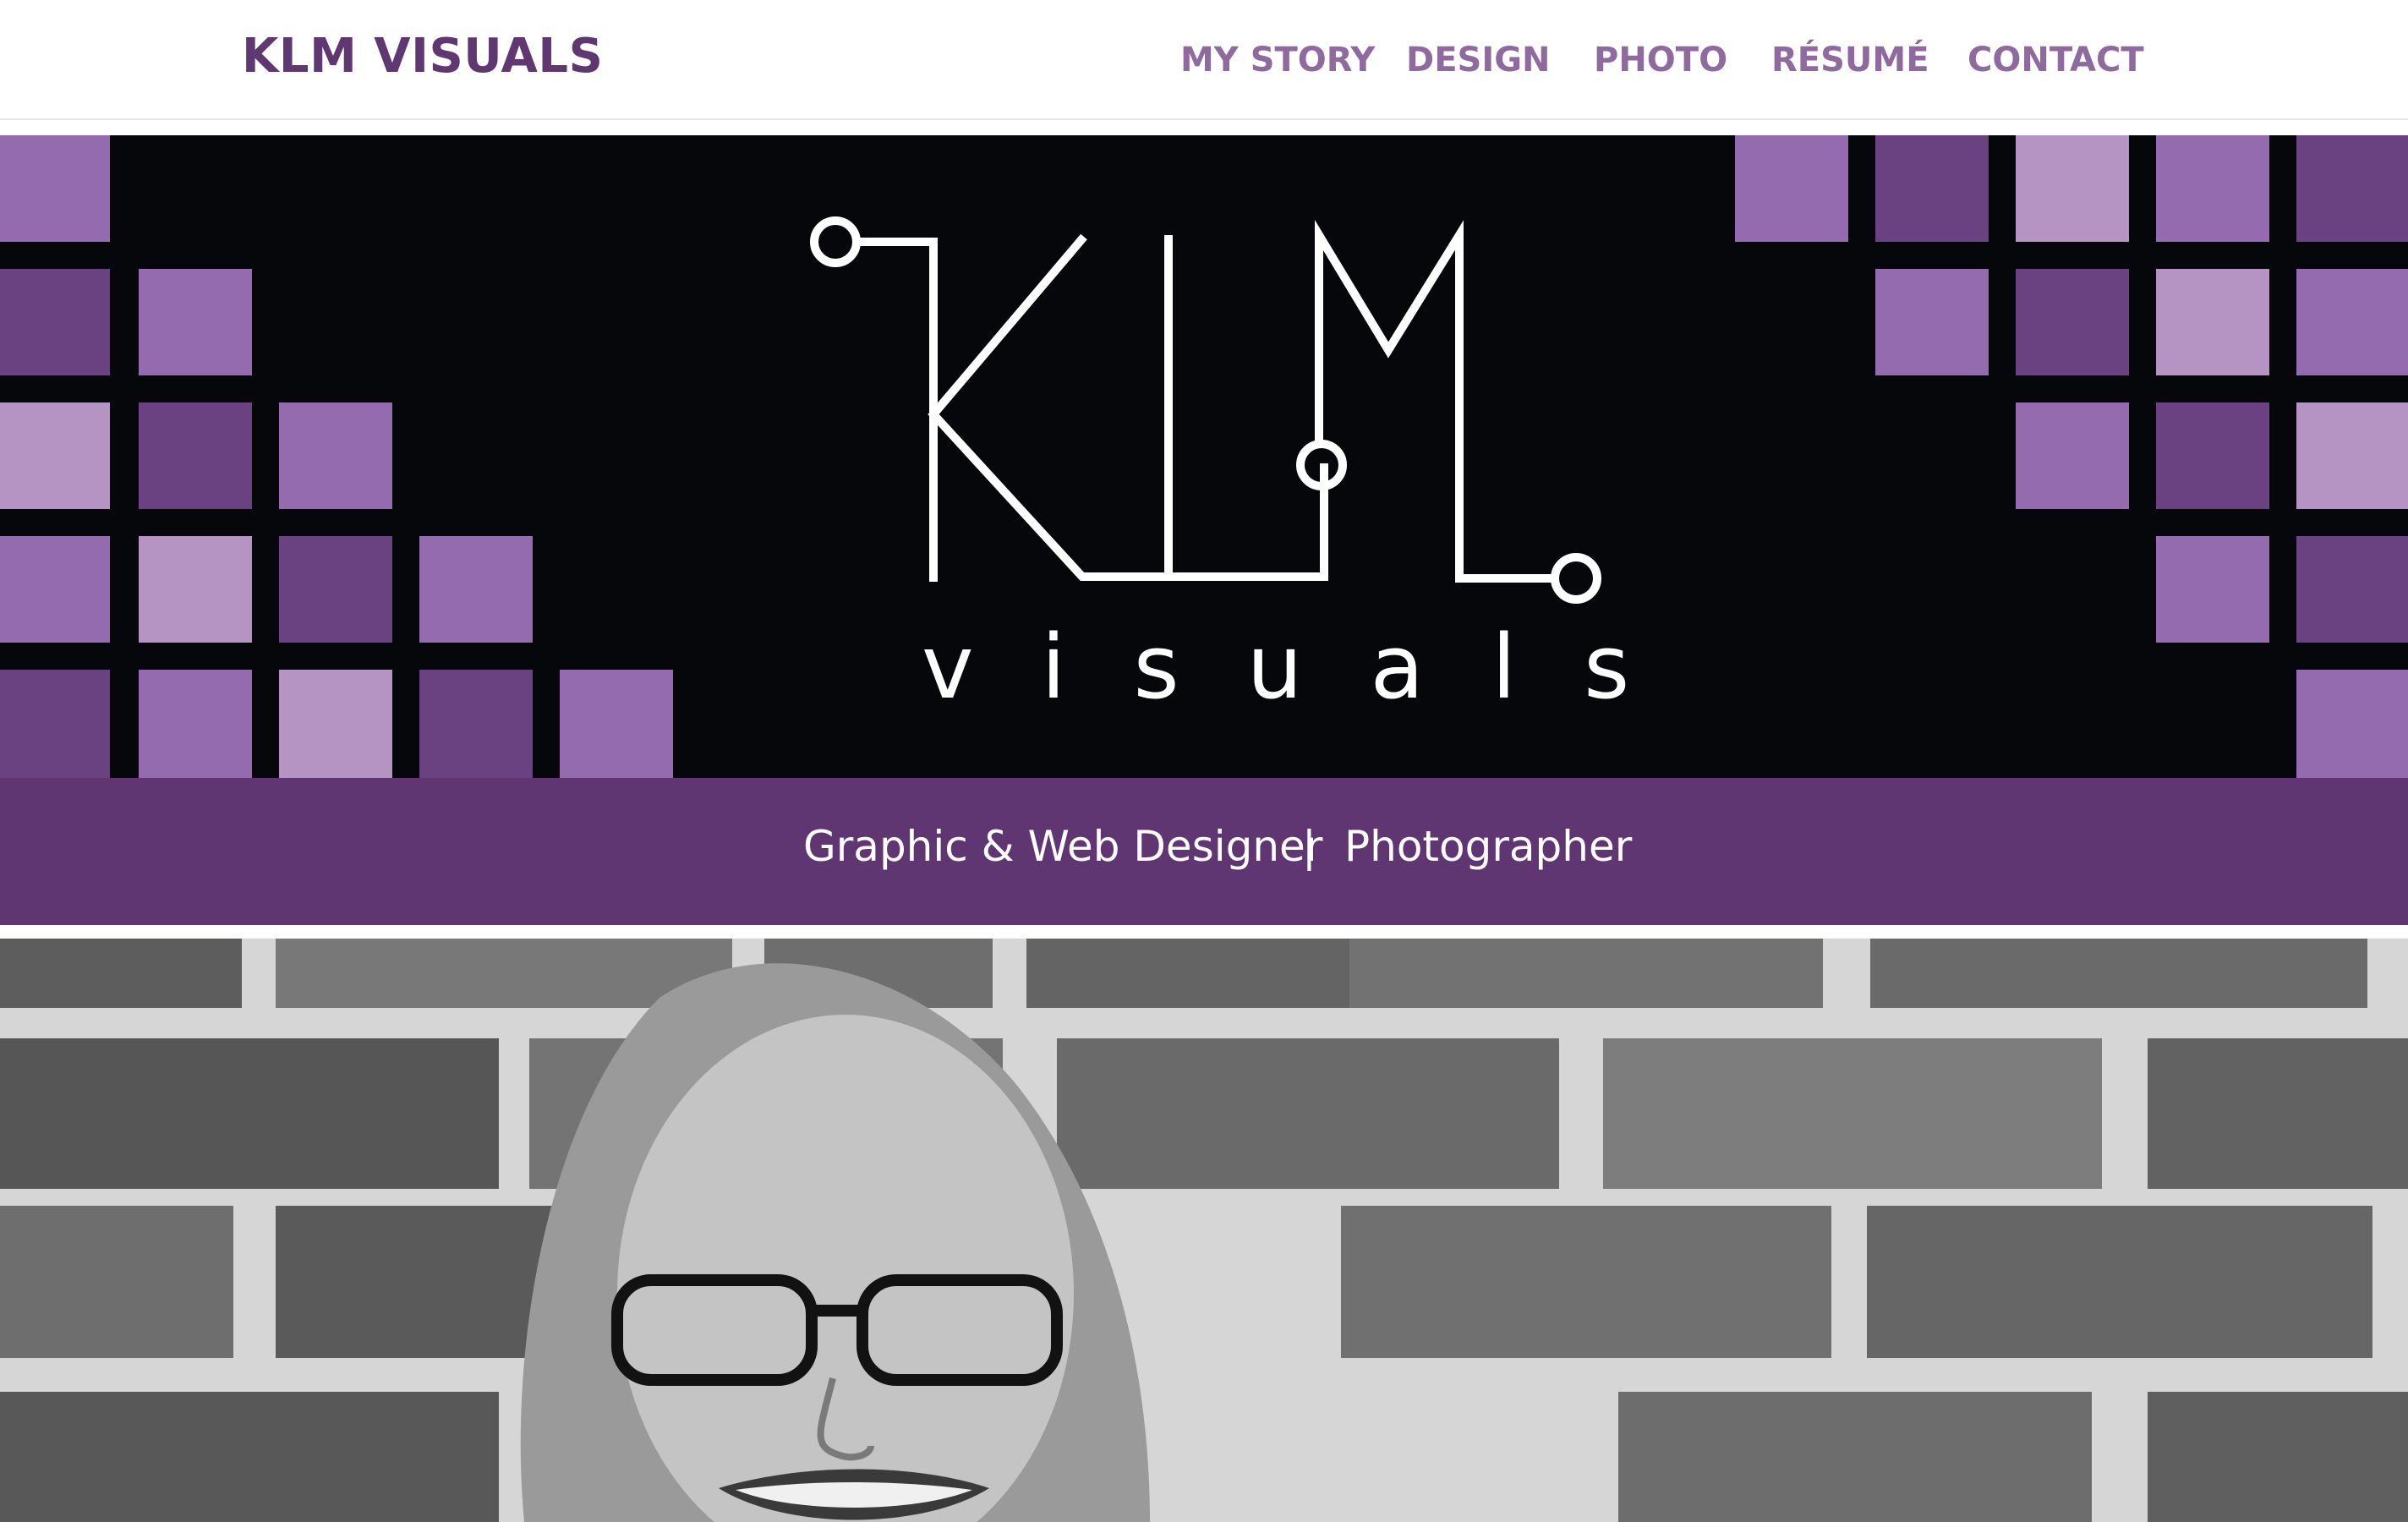  I want to click on right-tile-mosaic, so click(2071, 456).